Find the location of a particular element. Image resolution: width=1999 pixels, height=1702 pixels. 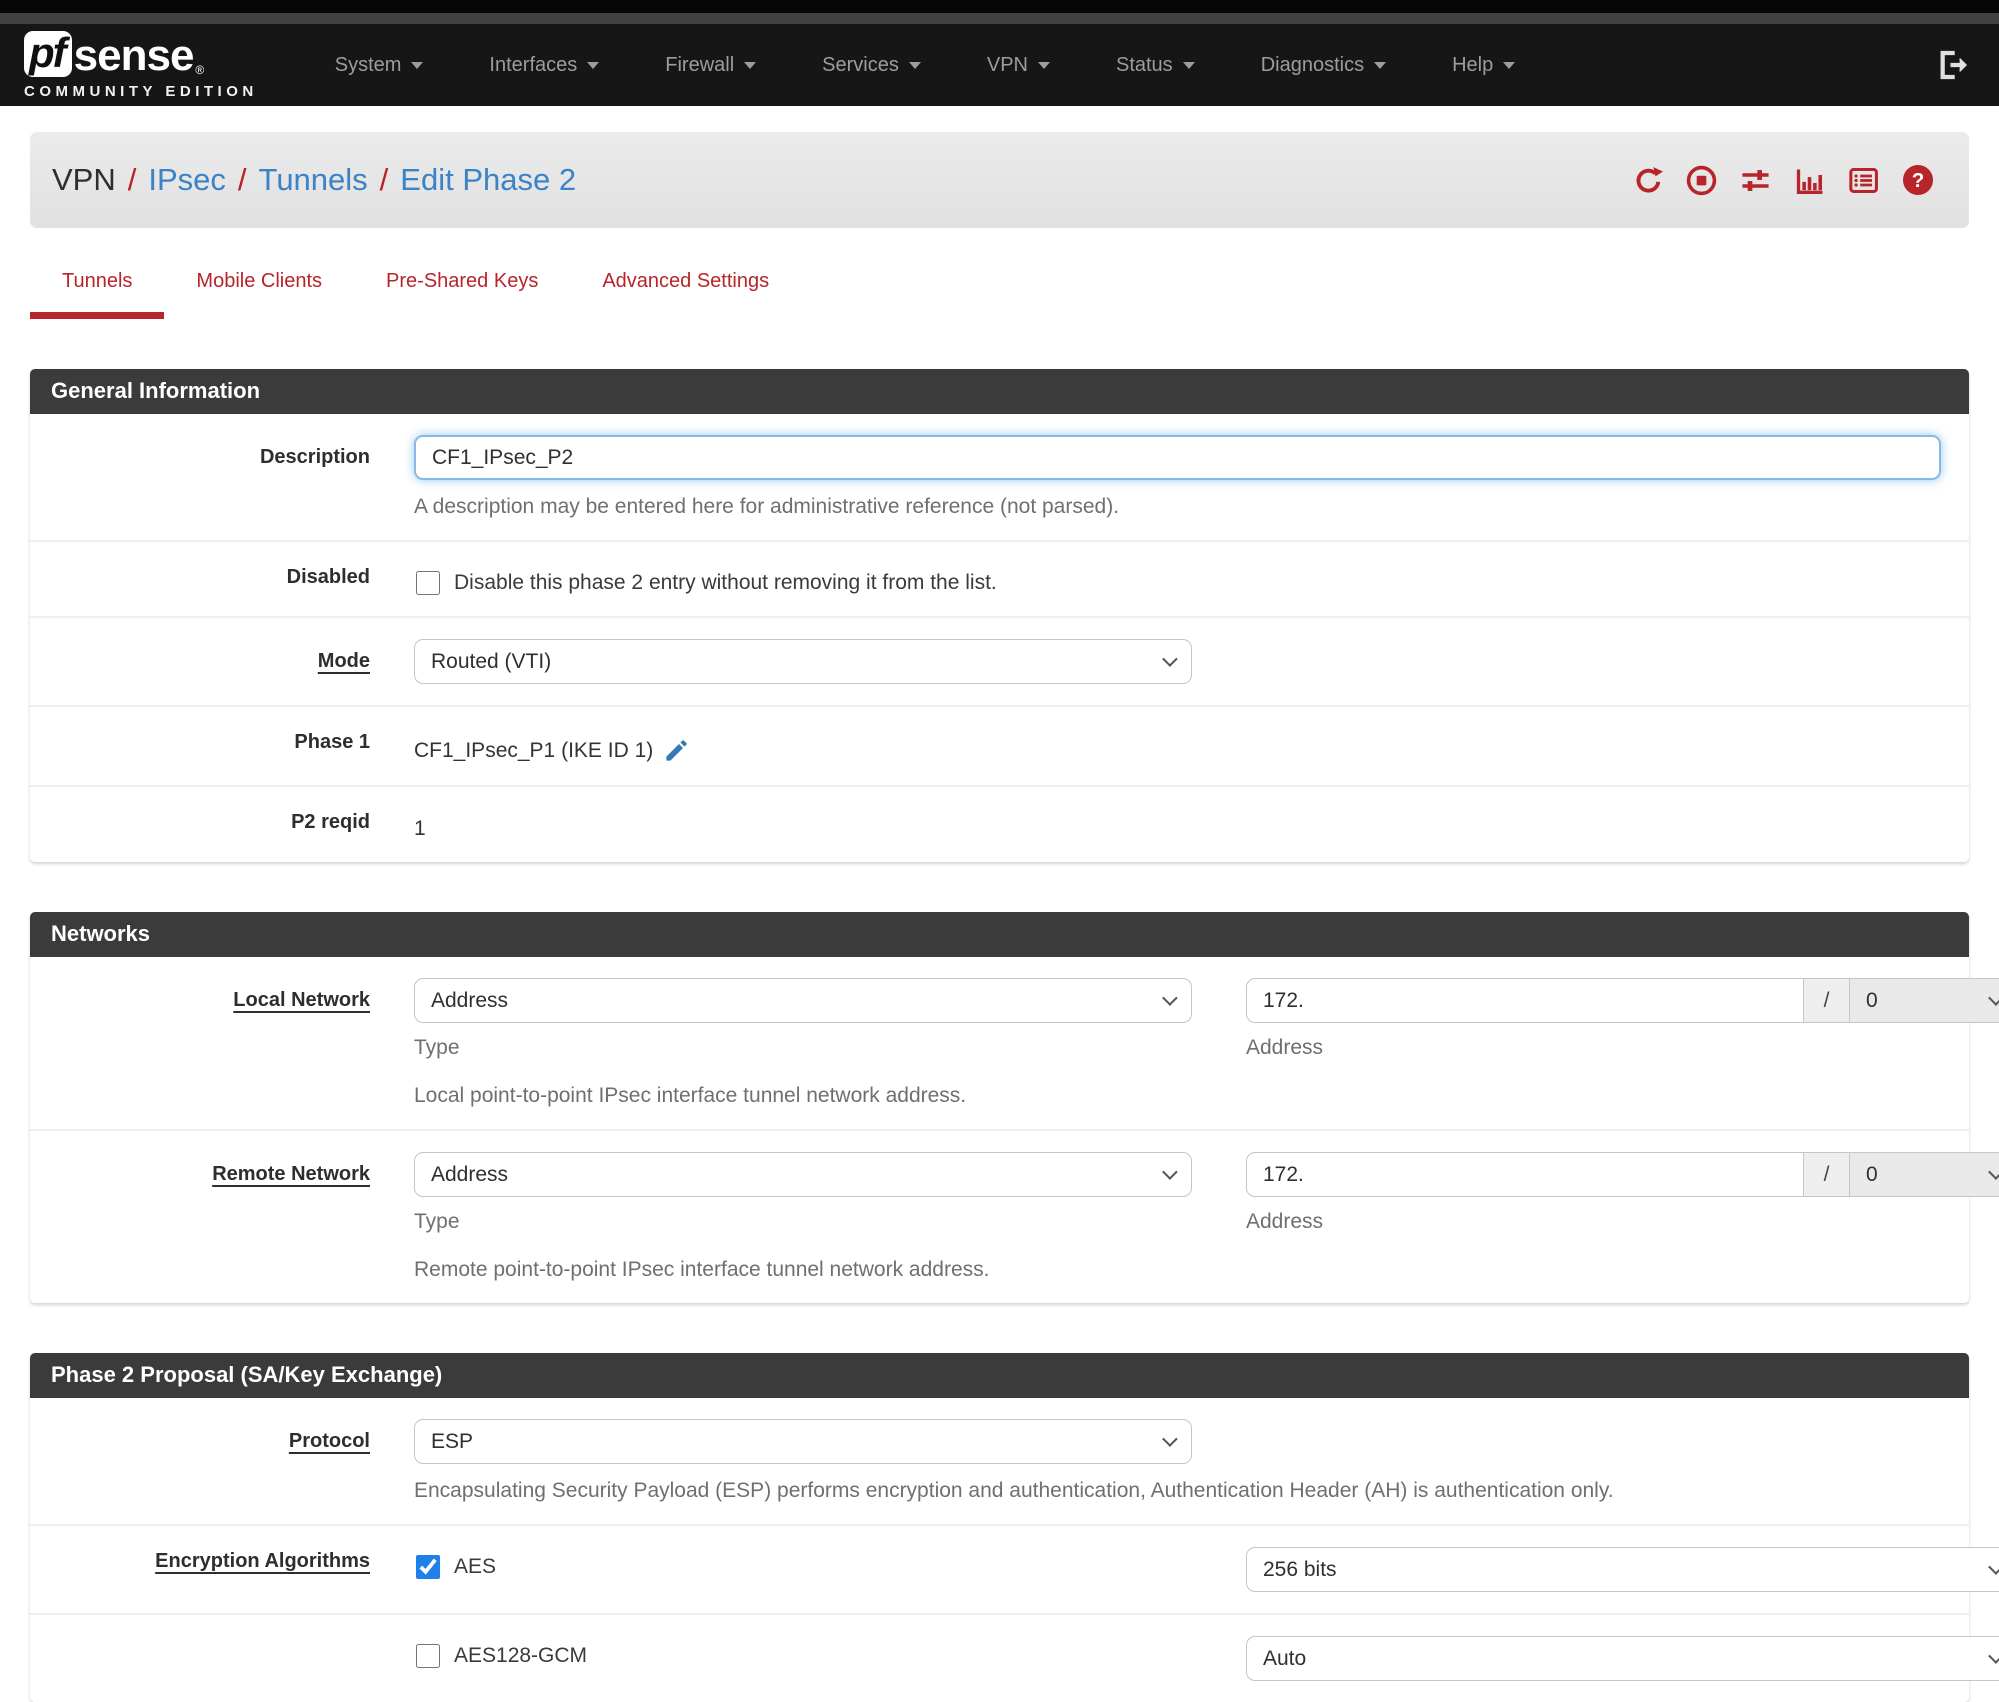

row-local-network: Local Network Address / 0 is located at coordinates (1014, 1043).